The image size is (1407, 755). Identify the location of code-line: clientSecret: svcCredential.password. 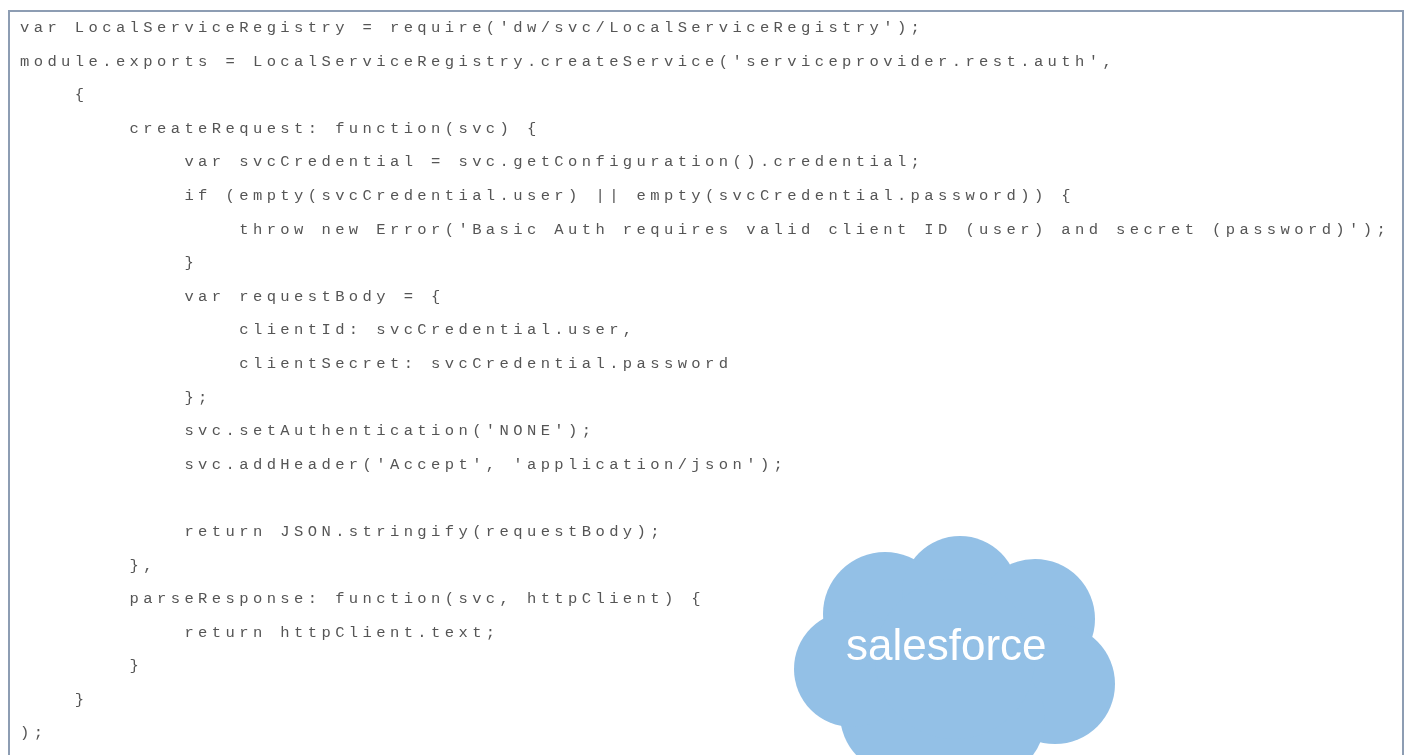
(485, 364).